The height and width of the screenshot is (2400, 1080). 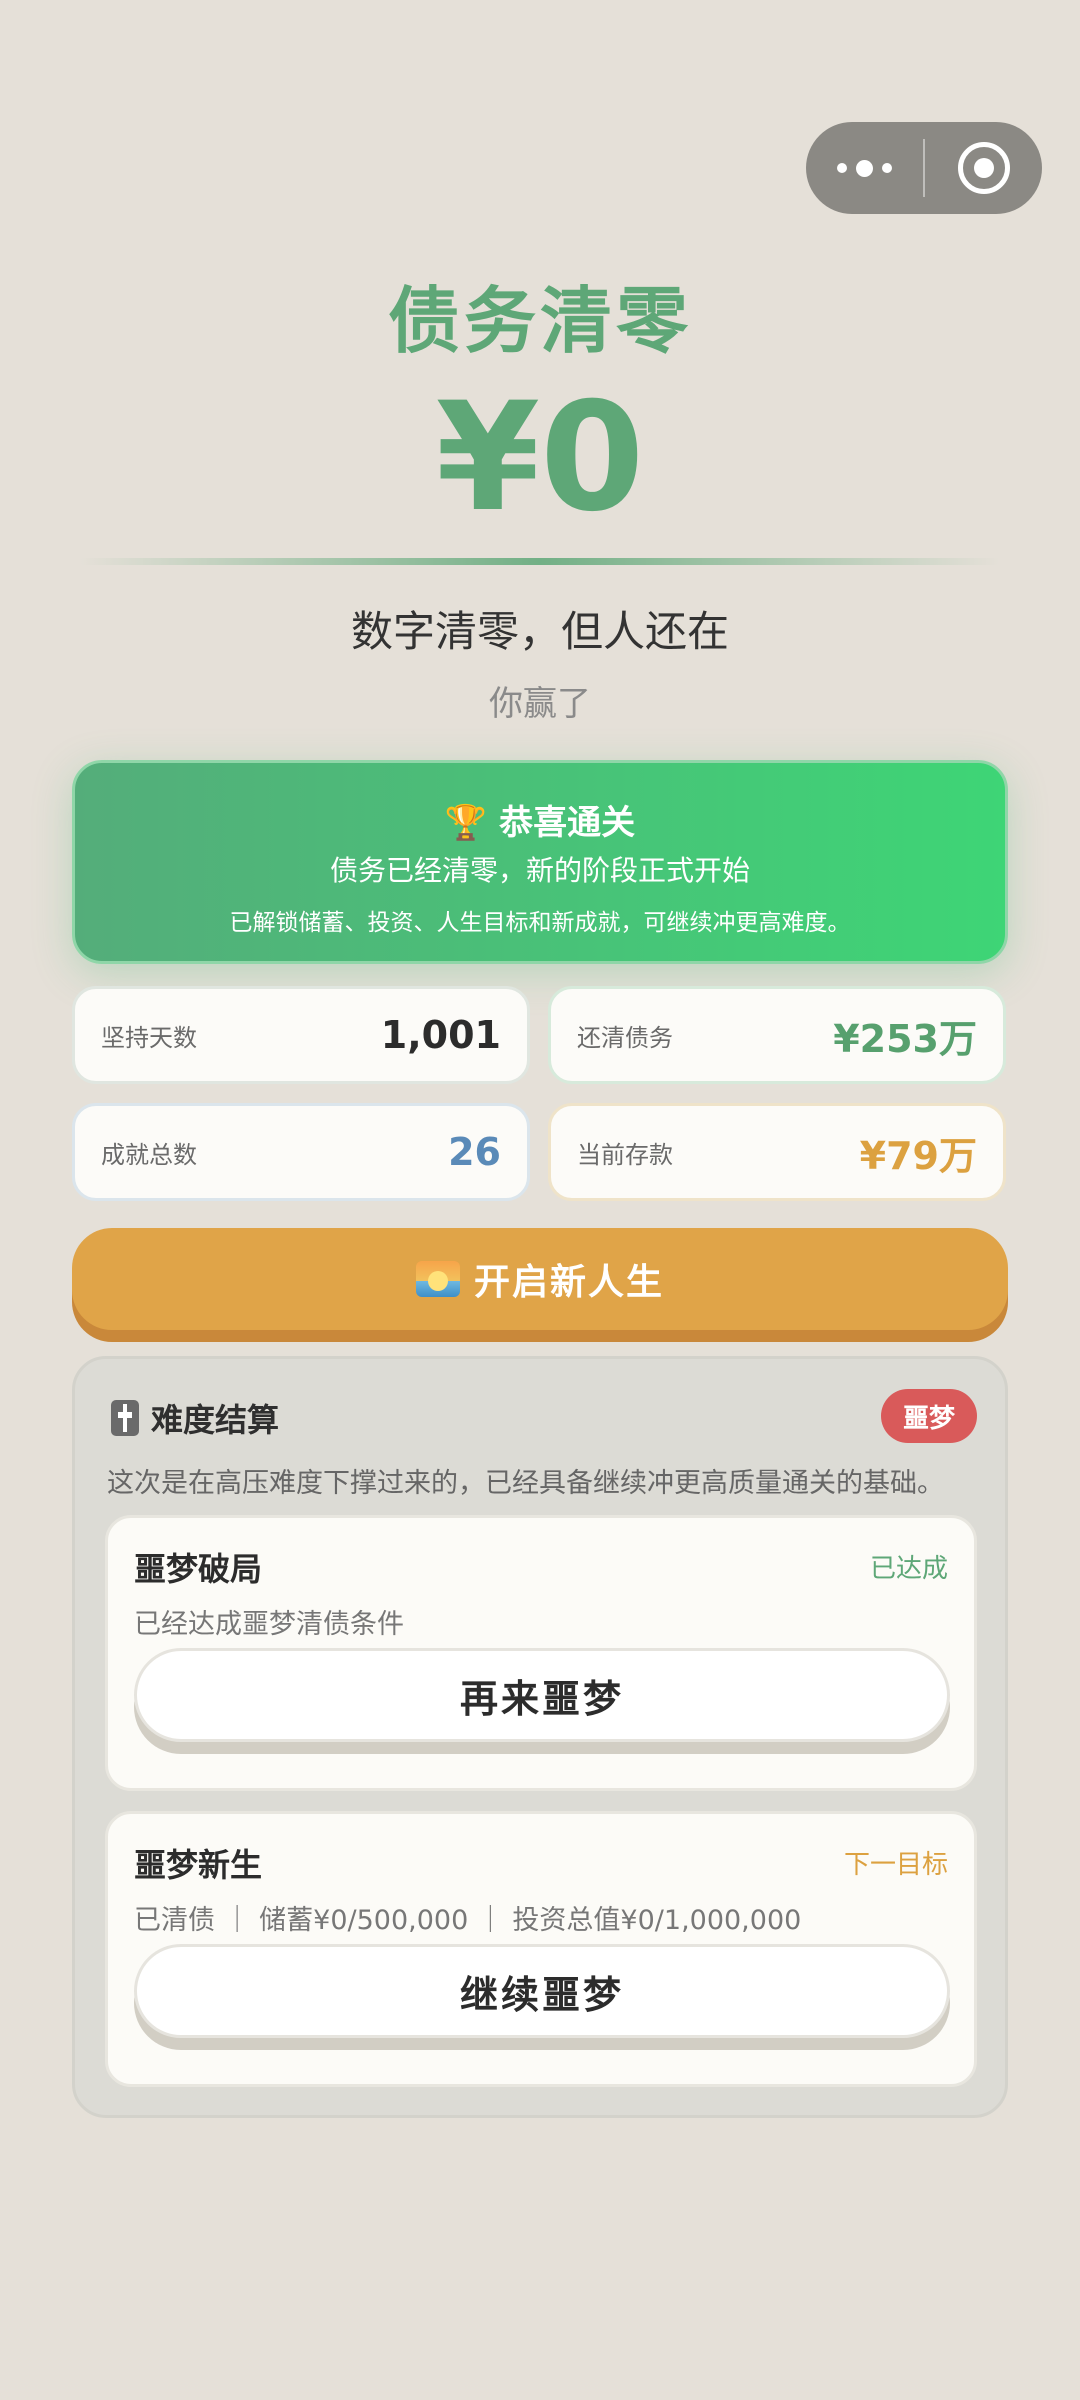 What do you see at coordinates (474, 1152) in the screenshot?
I see `stat-value: 26` at bounding box center [474, 1152].